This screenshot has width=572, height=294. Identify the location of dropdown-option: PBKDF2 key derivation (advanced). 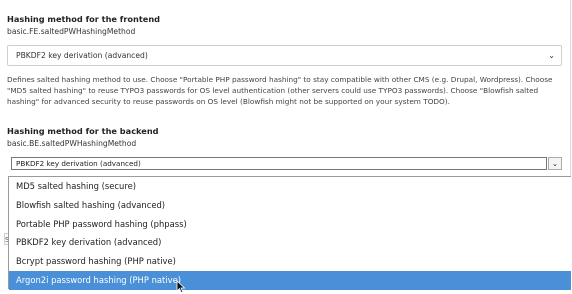
(290, 242).